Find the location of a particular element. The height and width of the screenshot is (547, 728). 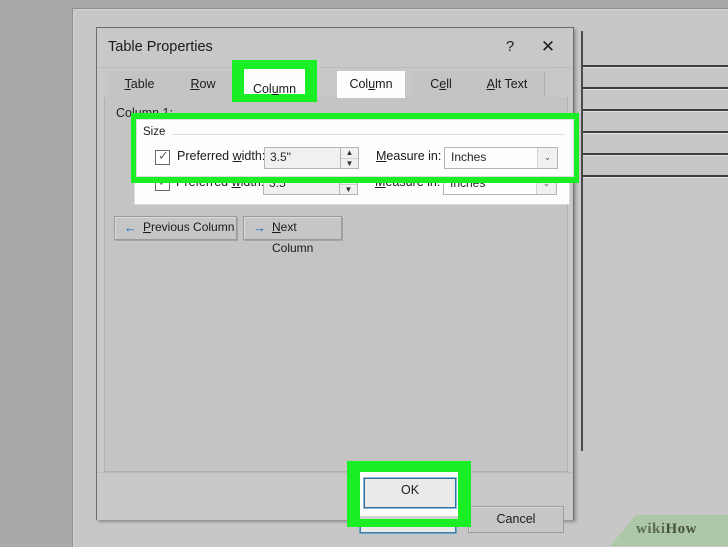

previous-column-button: ← Previous Column is located at coordinates (175, 228).